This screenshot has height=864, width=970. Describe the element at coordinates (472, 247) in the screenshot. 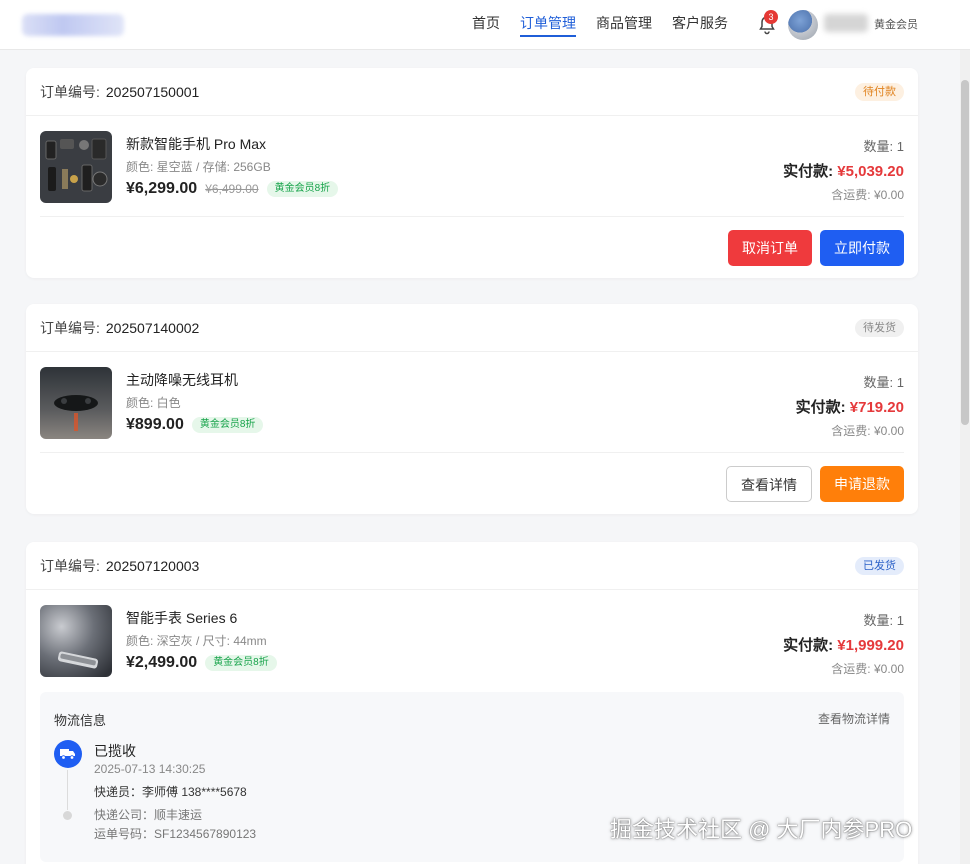

I see `order-actions: 取消订单 立即付款` at that location.